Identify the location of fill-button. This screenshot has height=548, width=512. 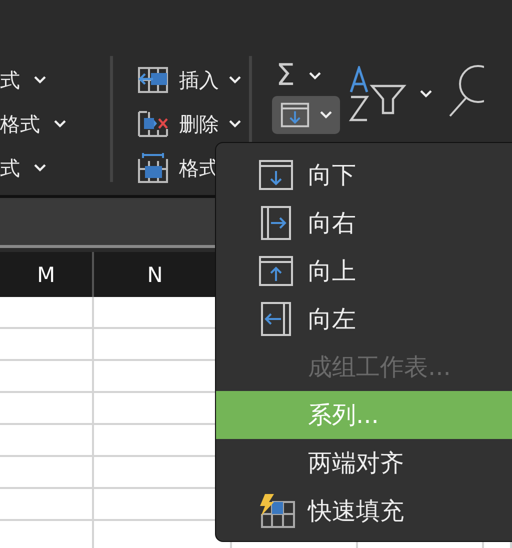
(306, 115).